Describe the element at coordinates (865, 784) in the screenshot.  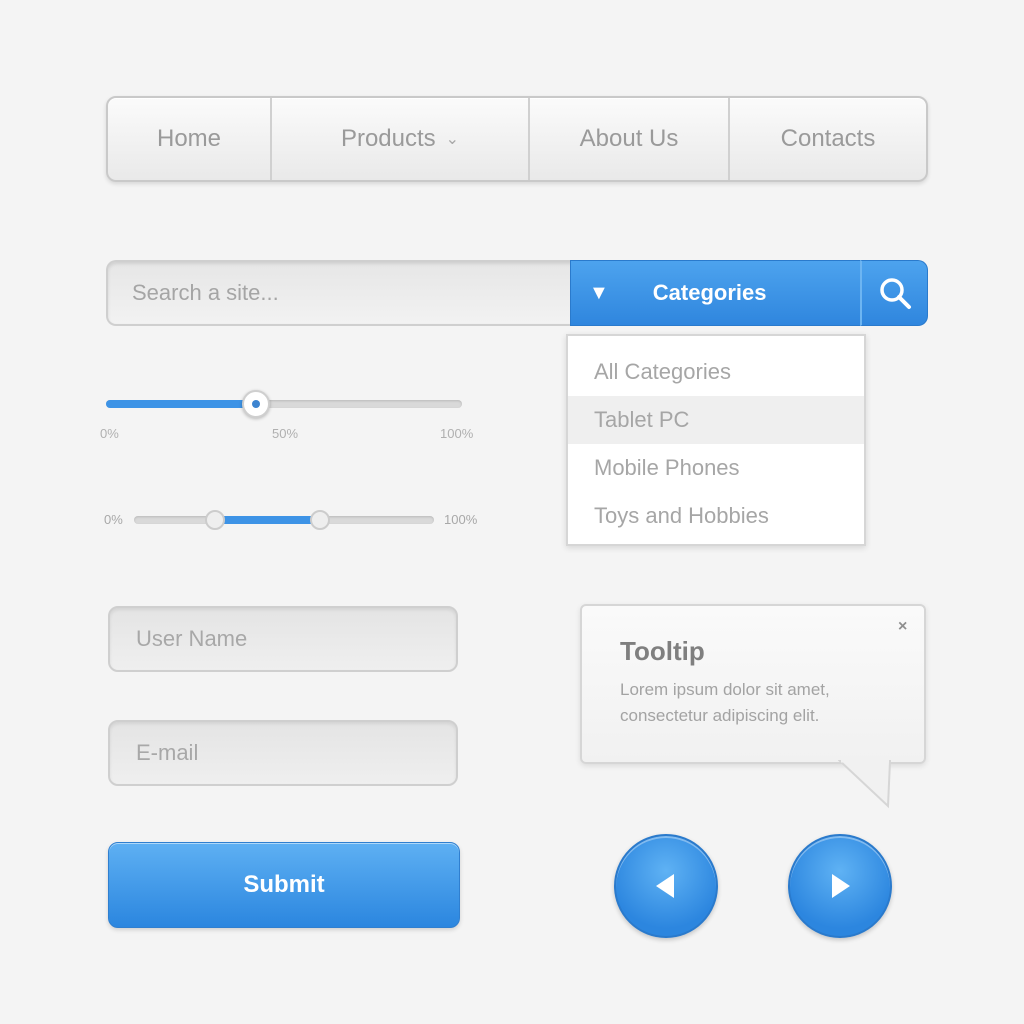
I see `tooltip-pointer` at that location.